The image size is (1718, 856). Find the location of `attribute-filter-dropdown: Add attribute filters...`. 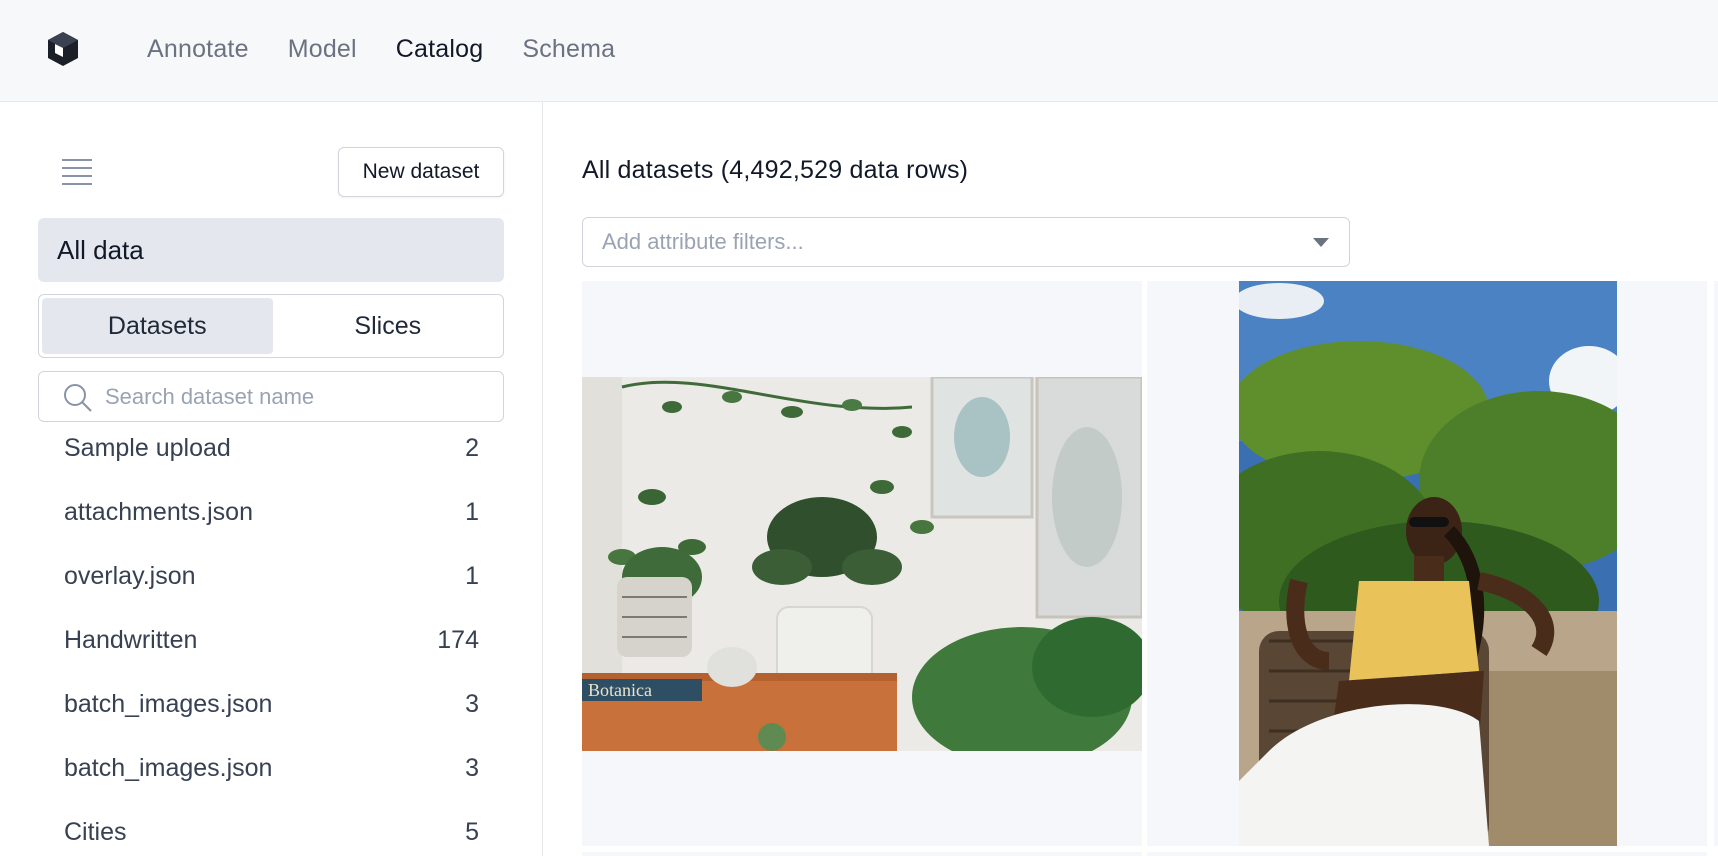

attribute-filter-dropdown: Add attribute filters... is located at coordinates (966, 242).